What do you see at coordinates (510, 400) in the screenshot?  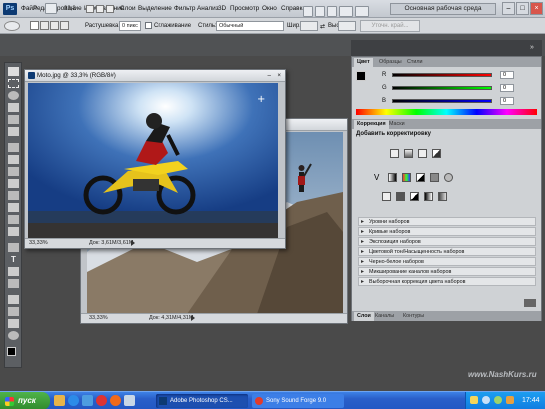 I see `antivirus-icon` at bounding box center [510, 400].